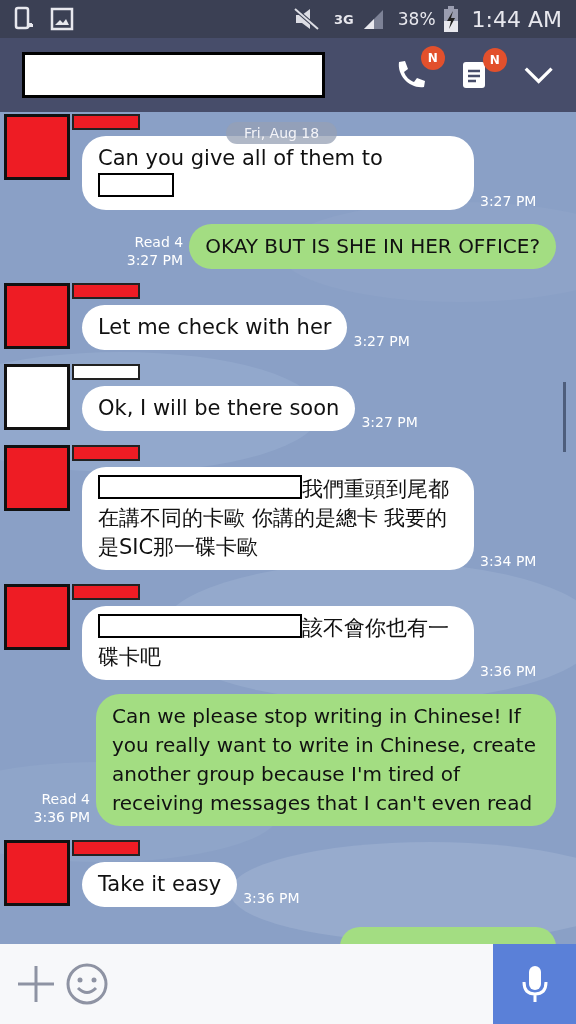 The image size is (576, 1024). I want to click on scrollbar, so click(564, 417).